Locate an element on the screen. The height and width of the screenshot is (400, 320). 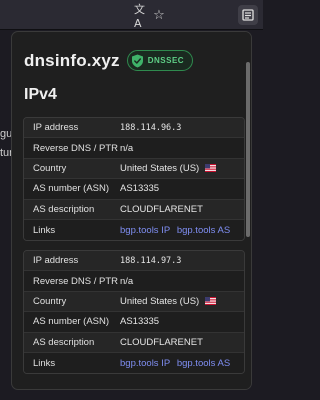
ip-address-value: 188.114.96.3 is located at coordinates (151, 127).